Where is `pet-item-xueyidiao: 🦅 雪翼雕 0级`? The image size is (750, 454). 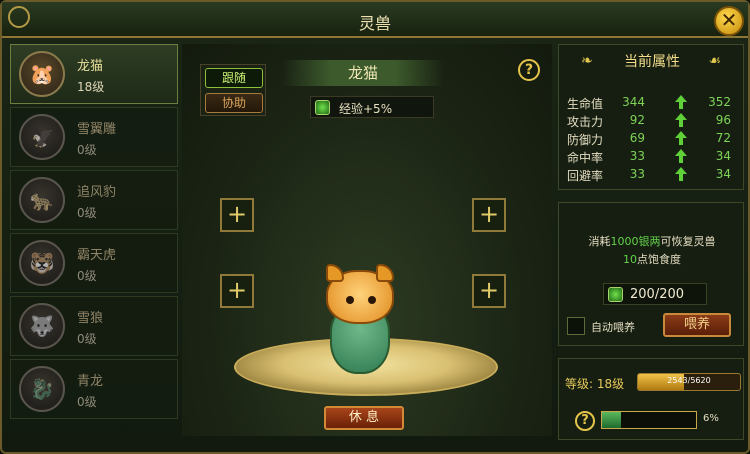
pet-item-xueyidiao: 🦅 雪翼雕 0级 is located at coordinates (94, 137).